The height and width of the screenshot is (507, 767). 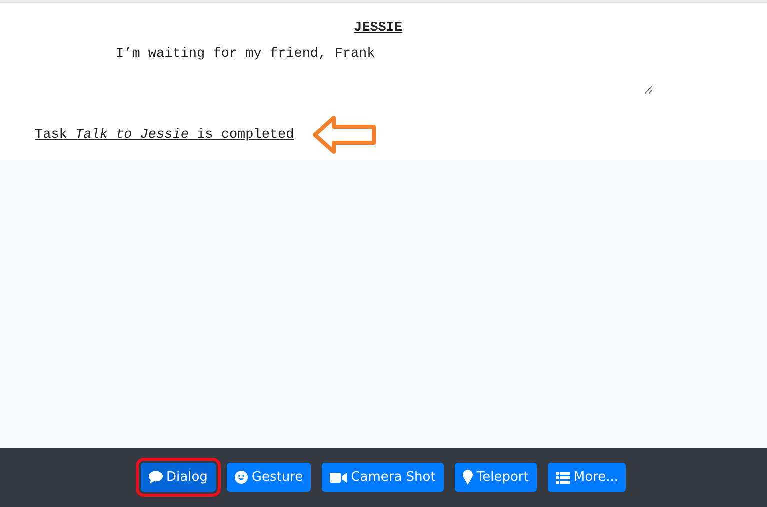 What do you see at coordinates (563, 478) in the screenshot?
I see `list-icon` at bounding box center [563, 478].